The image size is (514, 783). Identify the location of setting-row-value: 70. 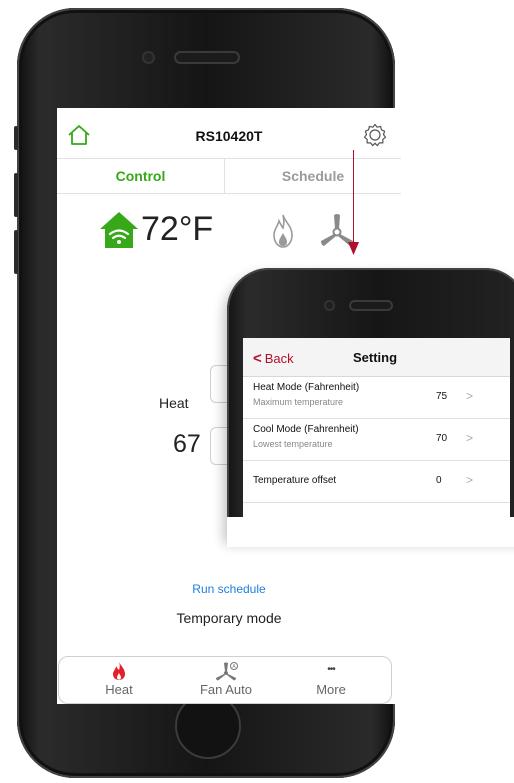
(442, 438).